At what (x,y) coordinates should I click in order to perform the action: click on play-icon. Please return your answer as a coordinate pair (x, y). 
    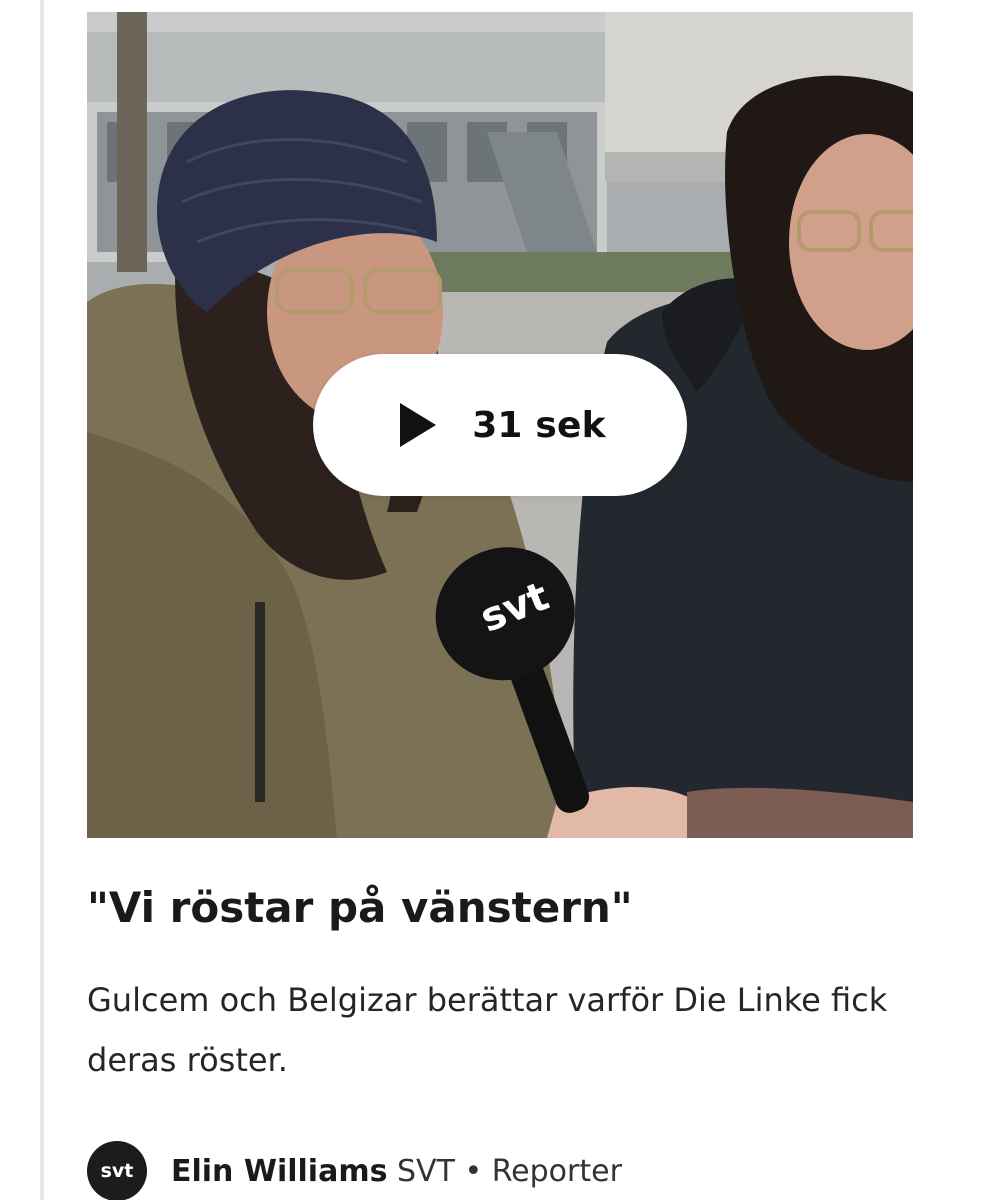
    Looking at the image, I should click on (418, 425).